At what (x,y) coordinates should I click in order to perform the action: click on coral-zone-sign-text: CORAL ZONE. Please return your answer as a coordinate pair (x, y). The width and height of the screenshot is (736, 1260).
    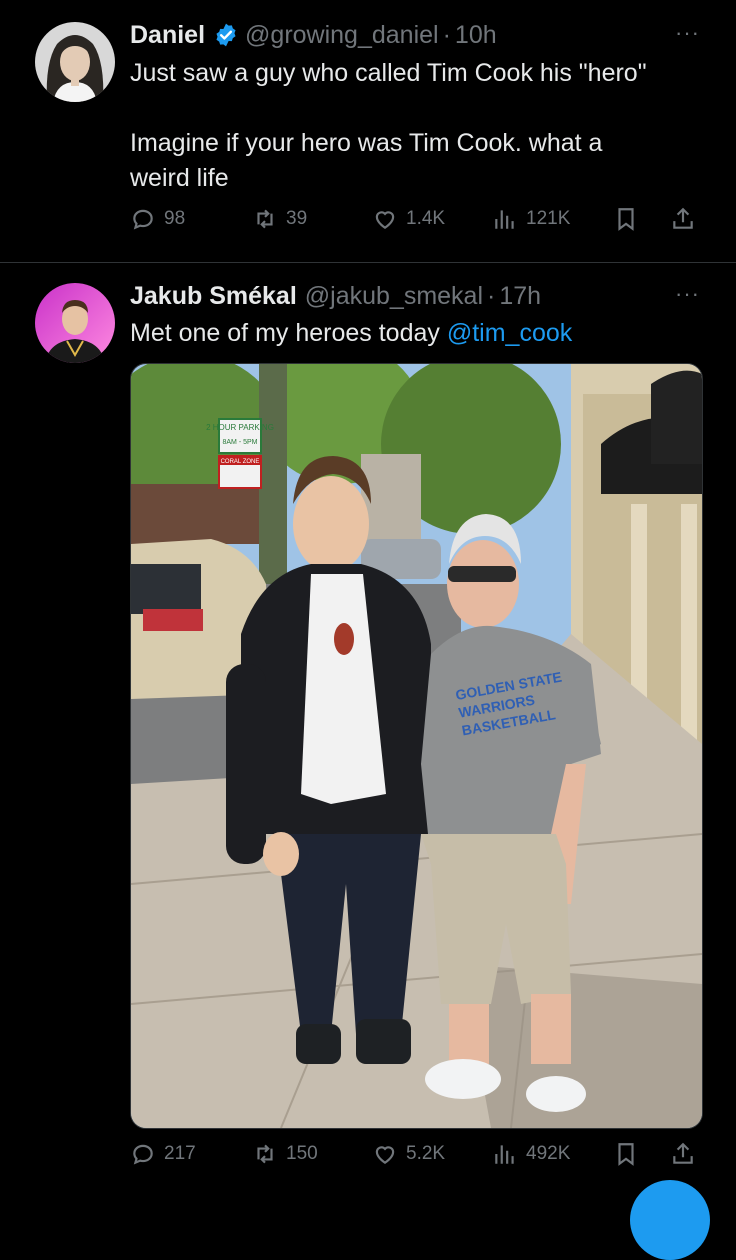
    Looking at the image, I should click on (240, 462).